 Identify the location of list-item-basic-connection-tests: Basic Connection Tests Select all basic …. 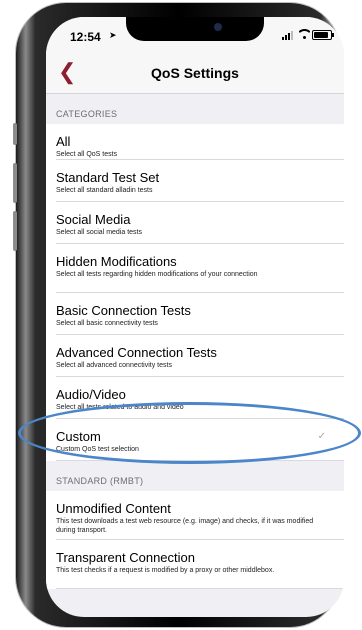
(195, 314).